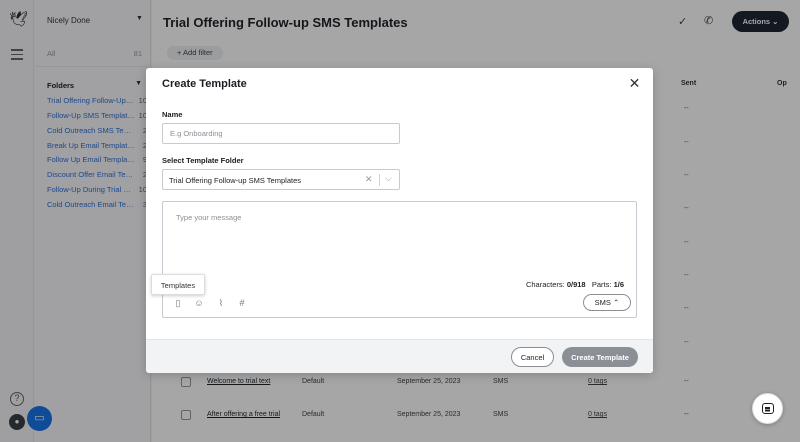  What do you see at coordinates (203, 160) in the screenshot?
I see `folder-label: Select Template Folder` at bounding box center [203, 160].